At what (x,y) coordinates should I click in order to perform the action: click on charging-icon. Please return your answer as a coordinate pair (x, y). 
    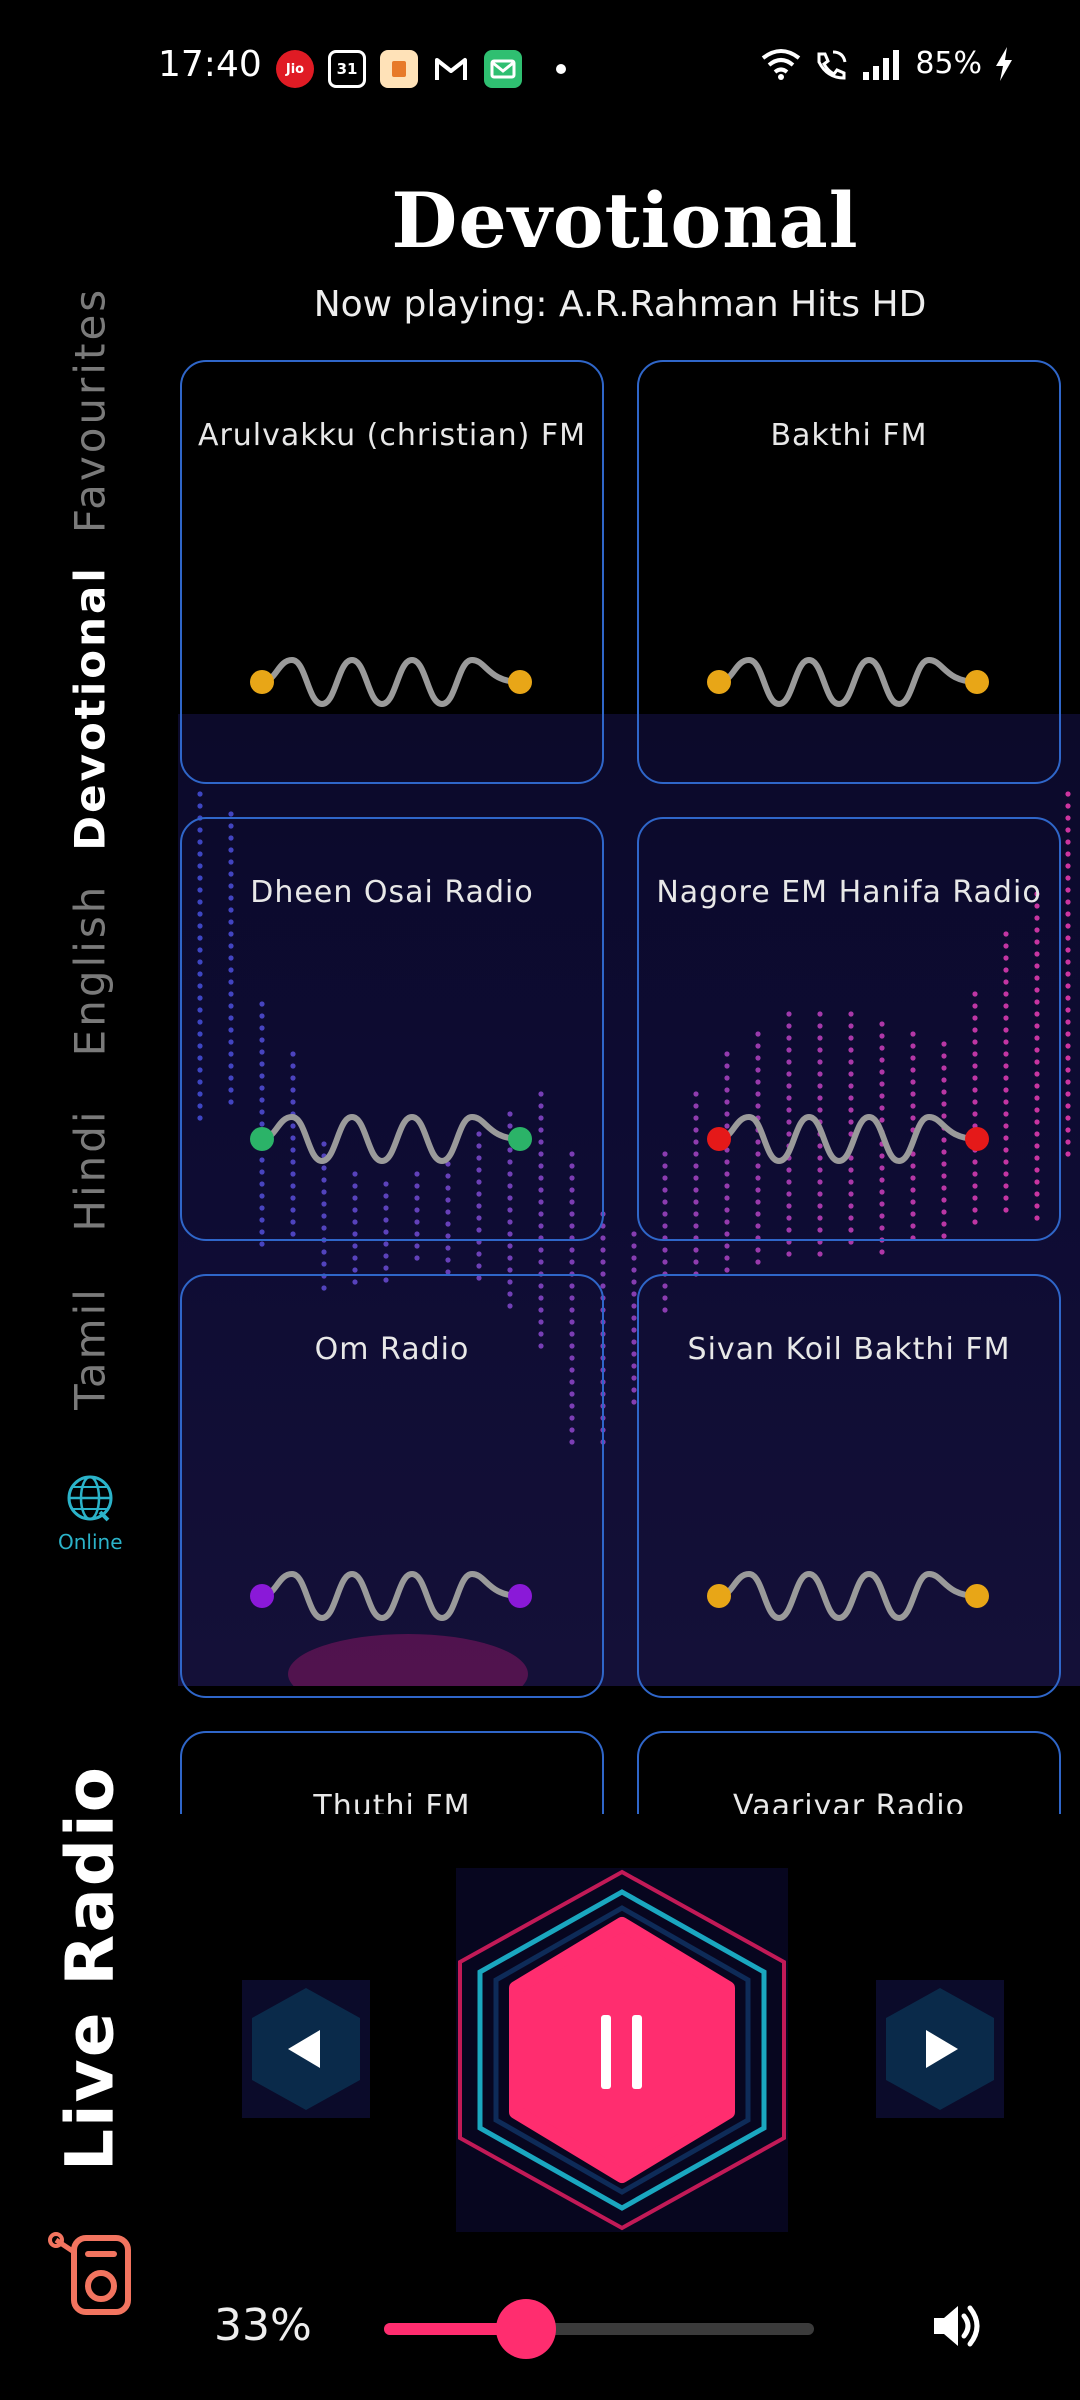
    Looking at the image, I should click on (1004, 63).